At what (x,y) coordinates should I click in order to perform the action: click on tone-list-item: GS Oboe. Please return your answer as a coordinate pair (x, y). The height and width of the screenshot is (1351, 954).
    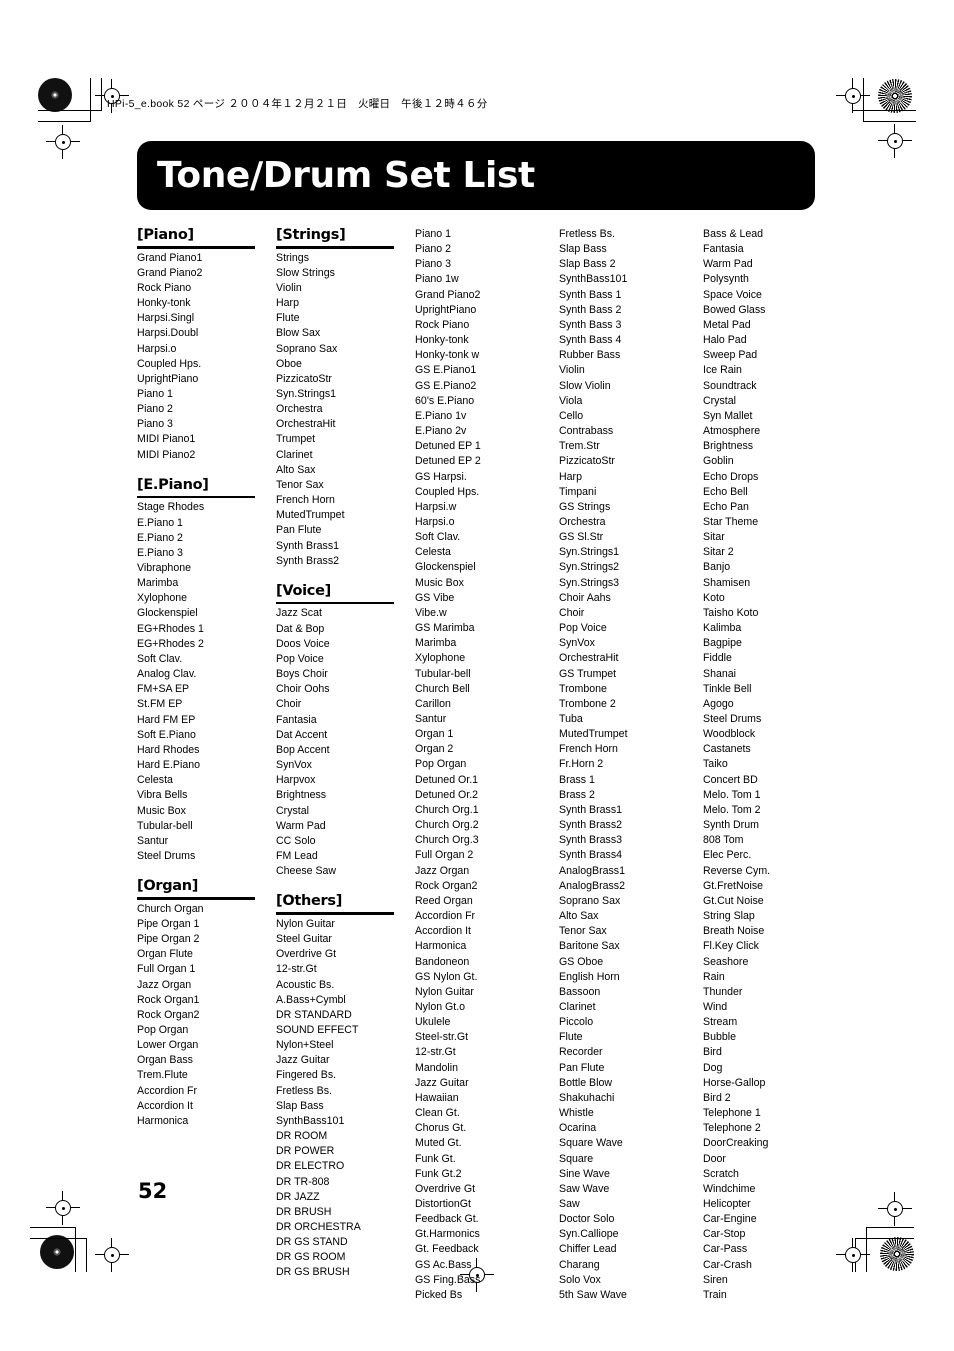
    Looking at the image, I should click on (581, 961).